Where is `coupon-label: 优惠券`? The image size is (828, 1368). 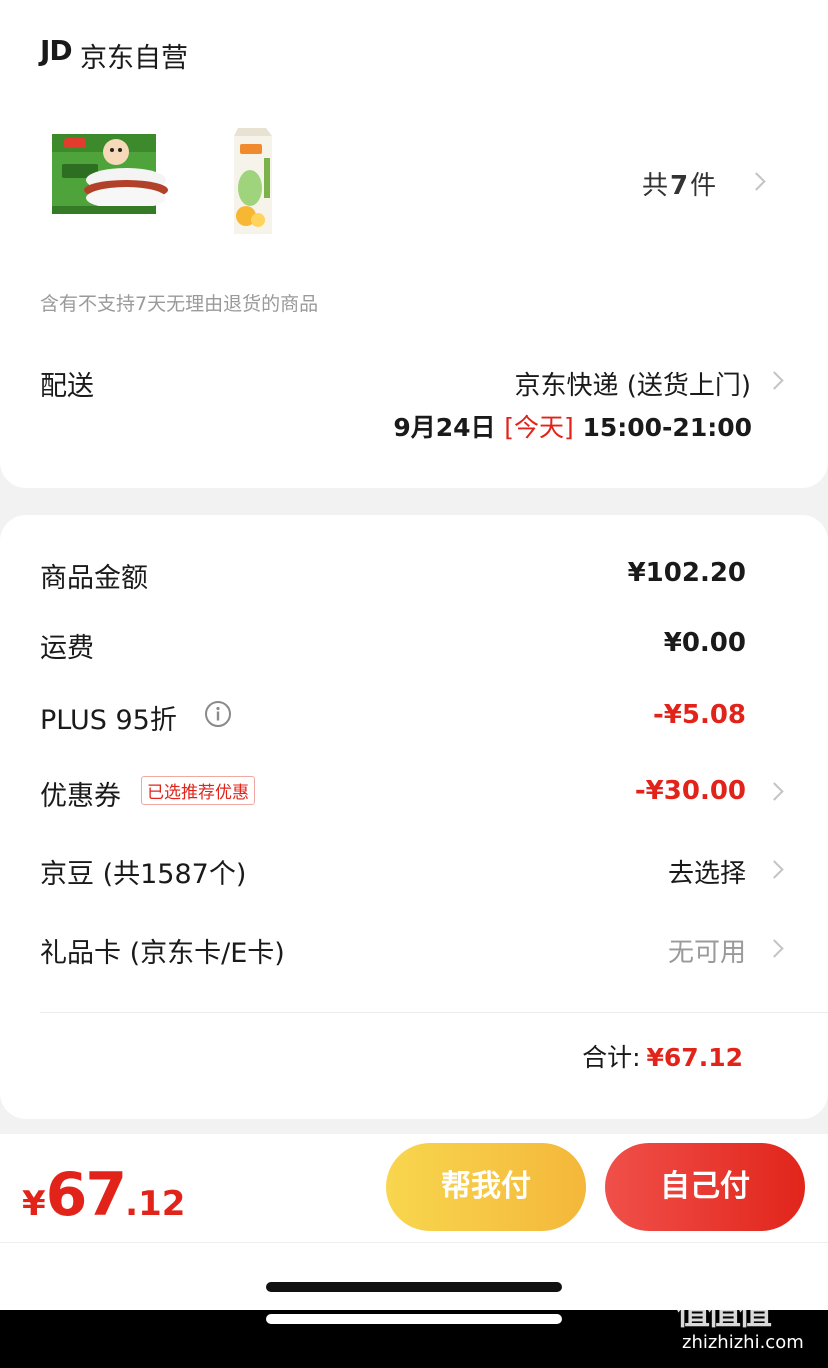 coupon-label: 优惠券 is located at coordinates (80, 796).